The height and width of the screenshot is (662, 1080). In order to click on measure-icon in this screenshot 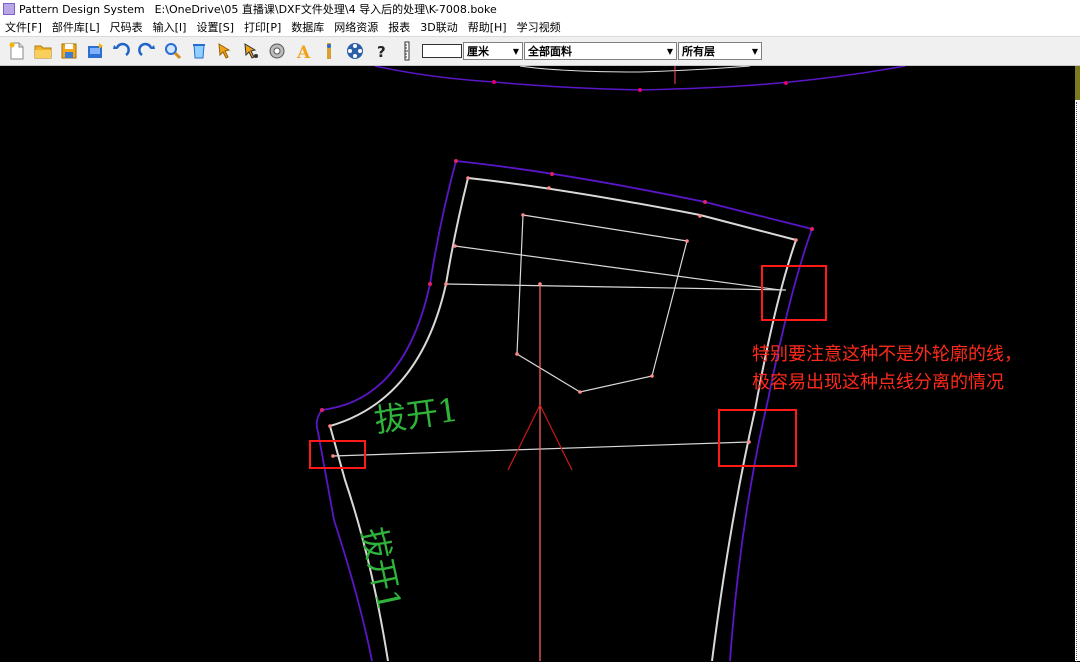, I will do `click(277, 51)`.